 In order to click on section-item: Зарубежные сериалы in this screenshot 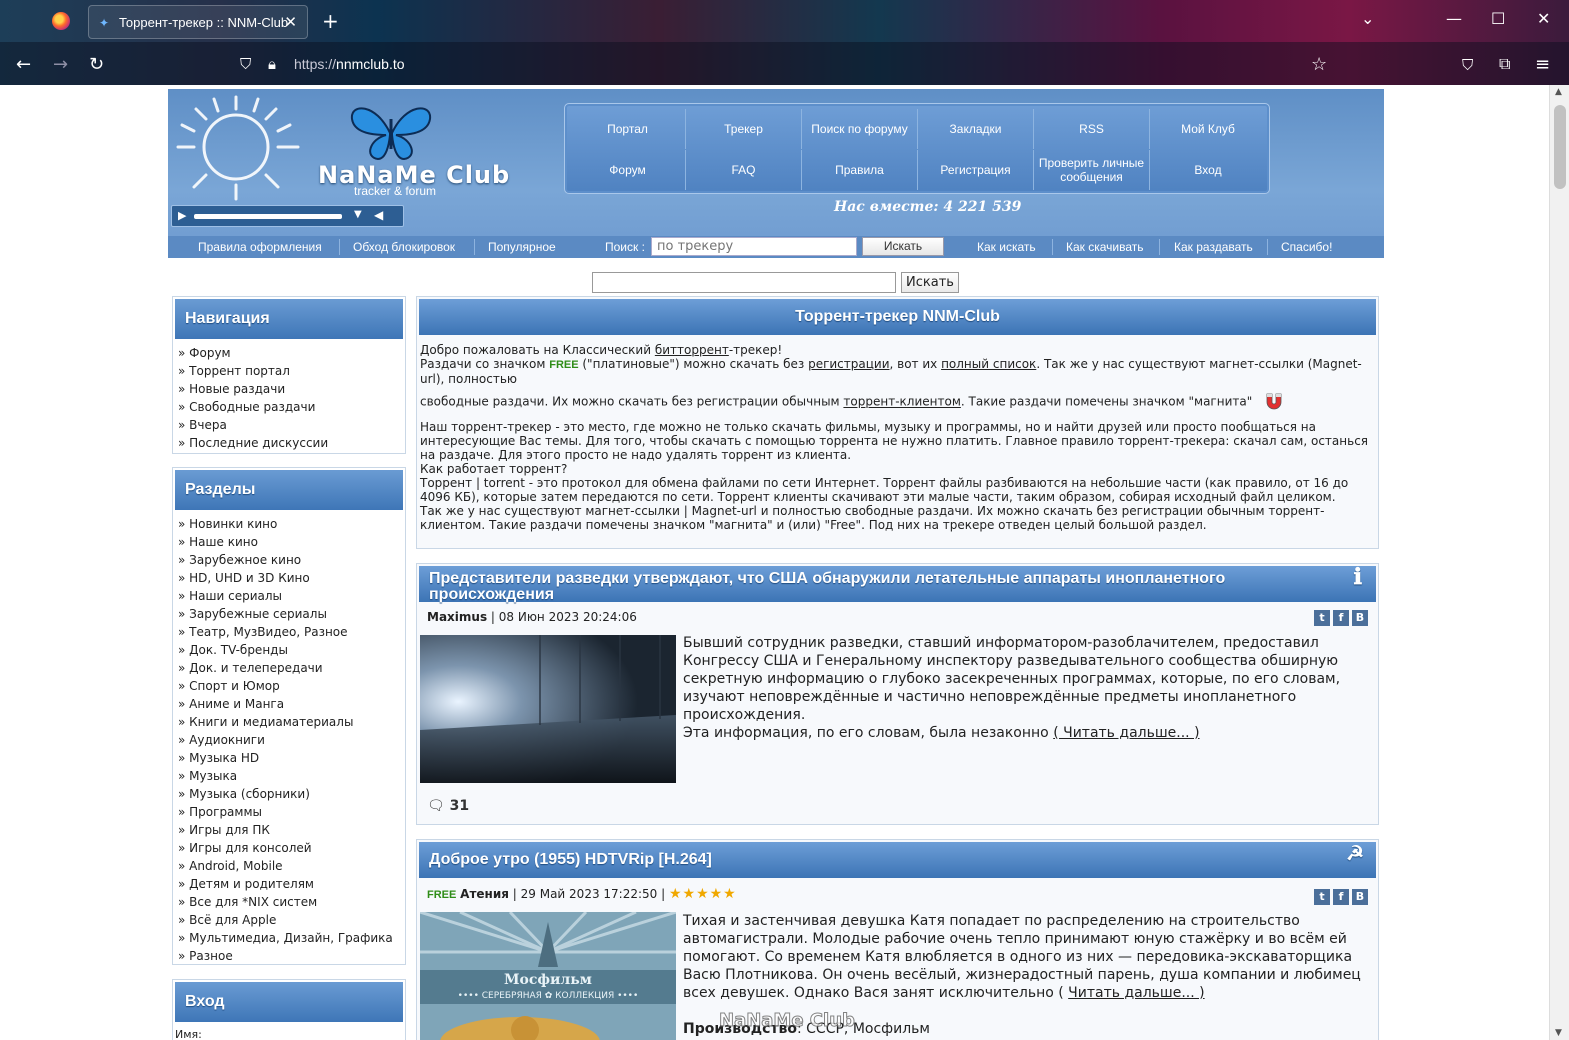, I will do `click(289, 614)`.